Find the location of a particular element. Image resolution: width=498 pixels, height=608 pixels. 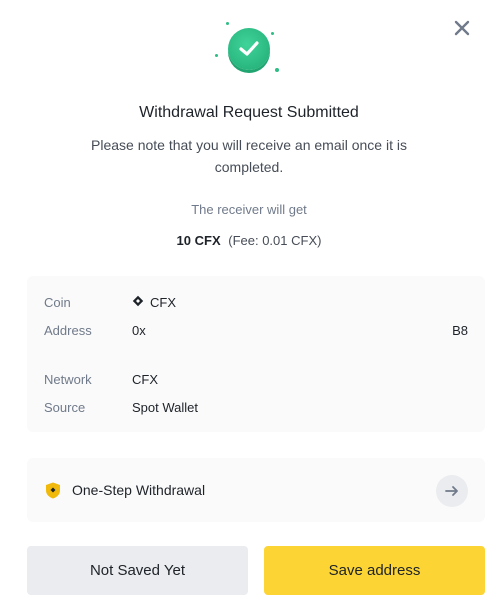

save-address-button: Save address is located at coordinates (374, 570).